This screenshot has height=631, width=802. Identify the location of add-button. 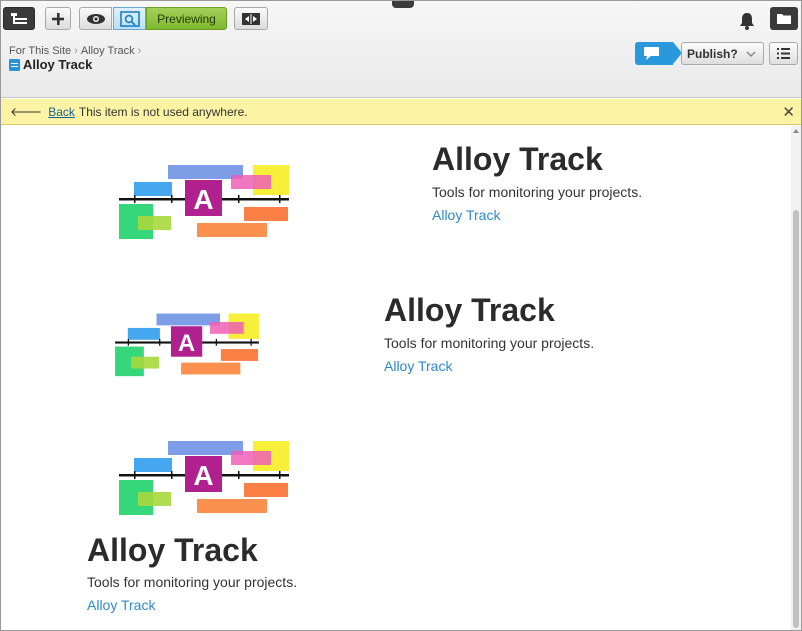
(58, 18).